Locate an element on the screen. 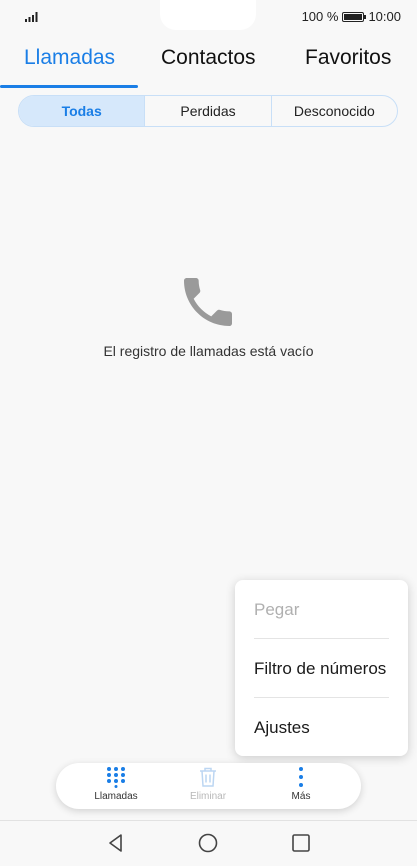 This screenshot has width=417, height=866. camera-notch is located at coordinates (208, 15).